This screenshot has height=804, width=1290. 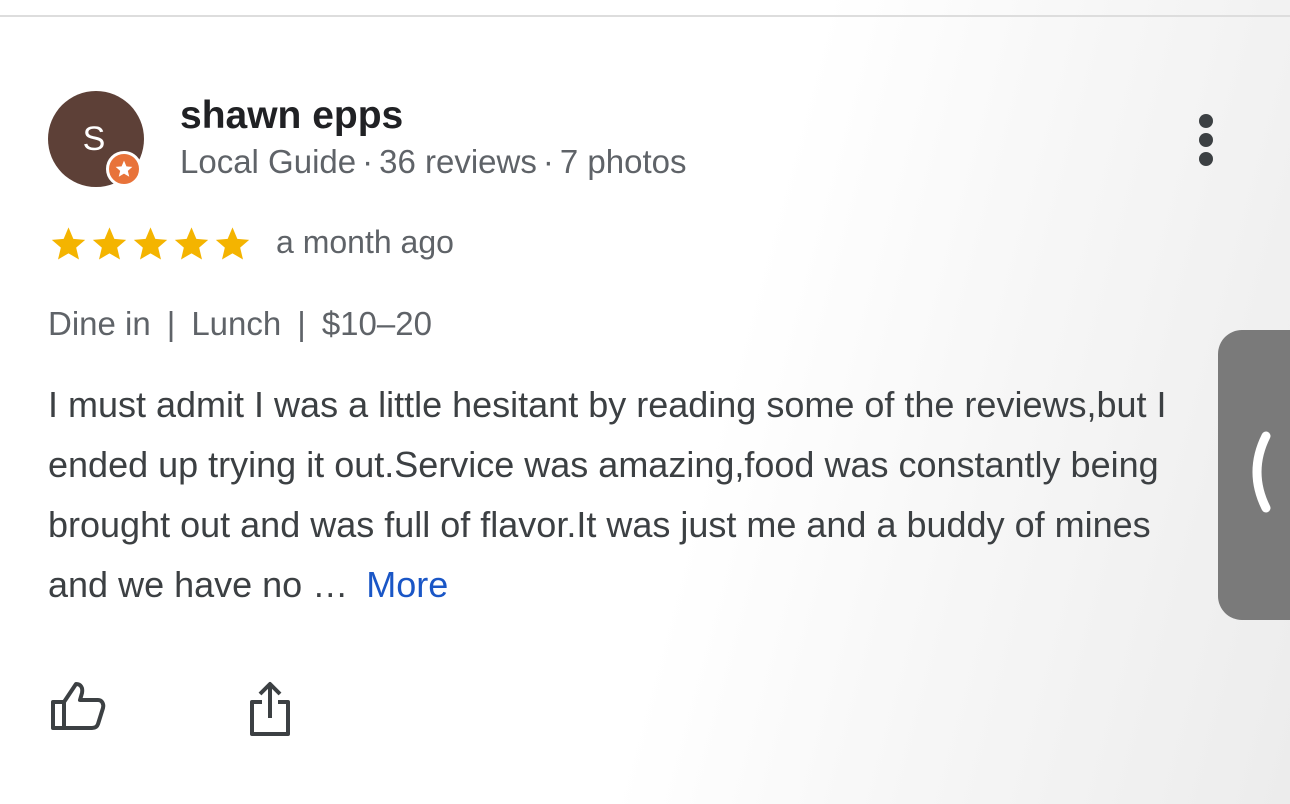 I want to click on star-rating, so click(x=150, y=244).